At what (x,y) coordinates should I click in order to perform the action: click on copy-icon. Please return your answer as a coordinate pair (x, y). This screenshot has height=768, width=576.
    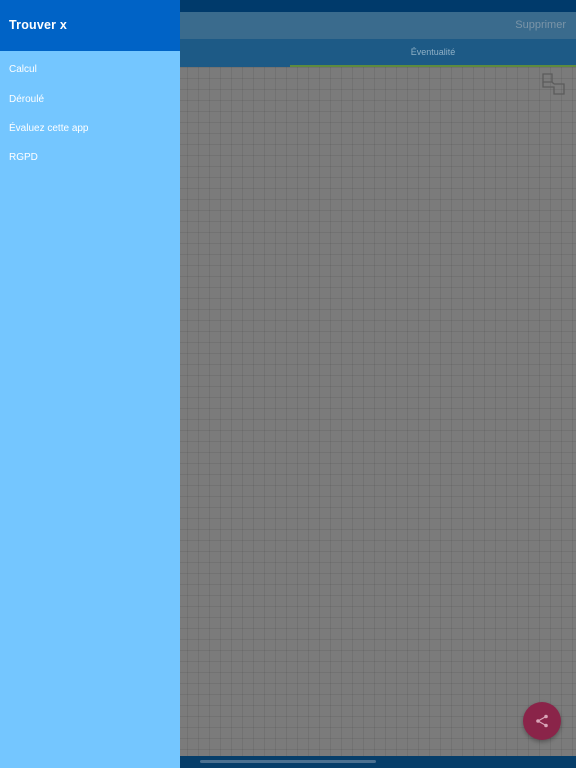
    Looking at the image, I should click on (553, 84).